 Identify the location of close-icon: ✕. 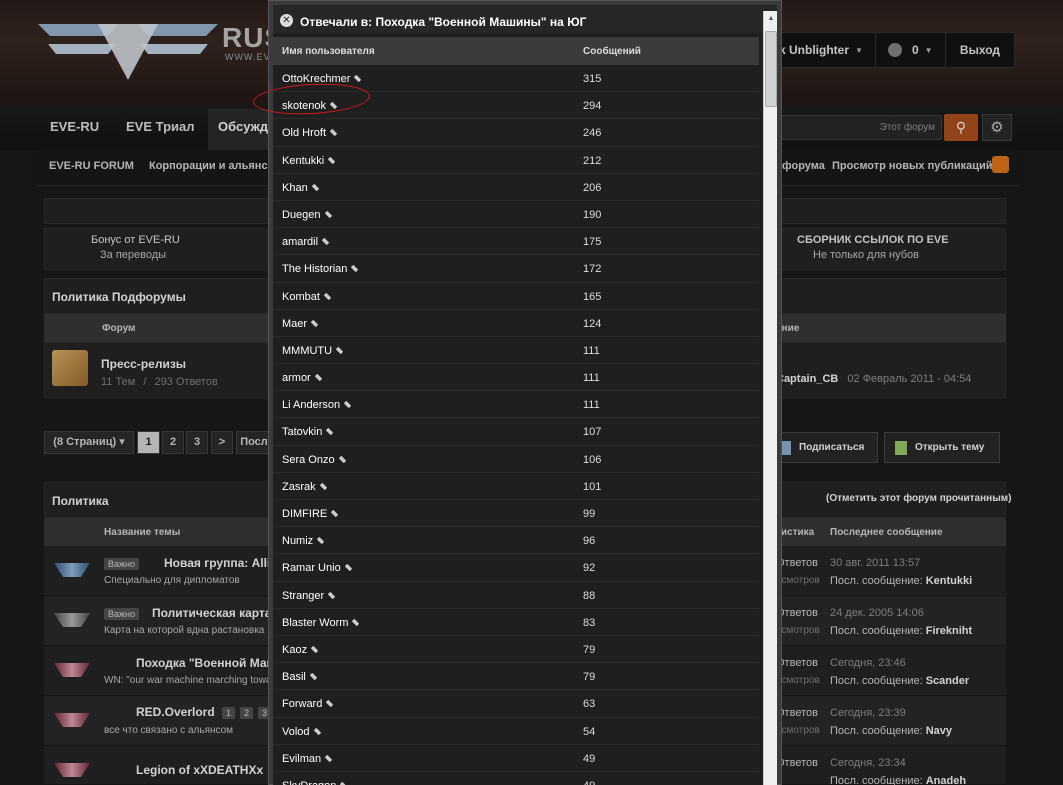
(286, 20).